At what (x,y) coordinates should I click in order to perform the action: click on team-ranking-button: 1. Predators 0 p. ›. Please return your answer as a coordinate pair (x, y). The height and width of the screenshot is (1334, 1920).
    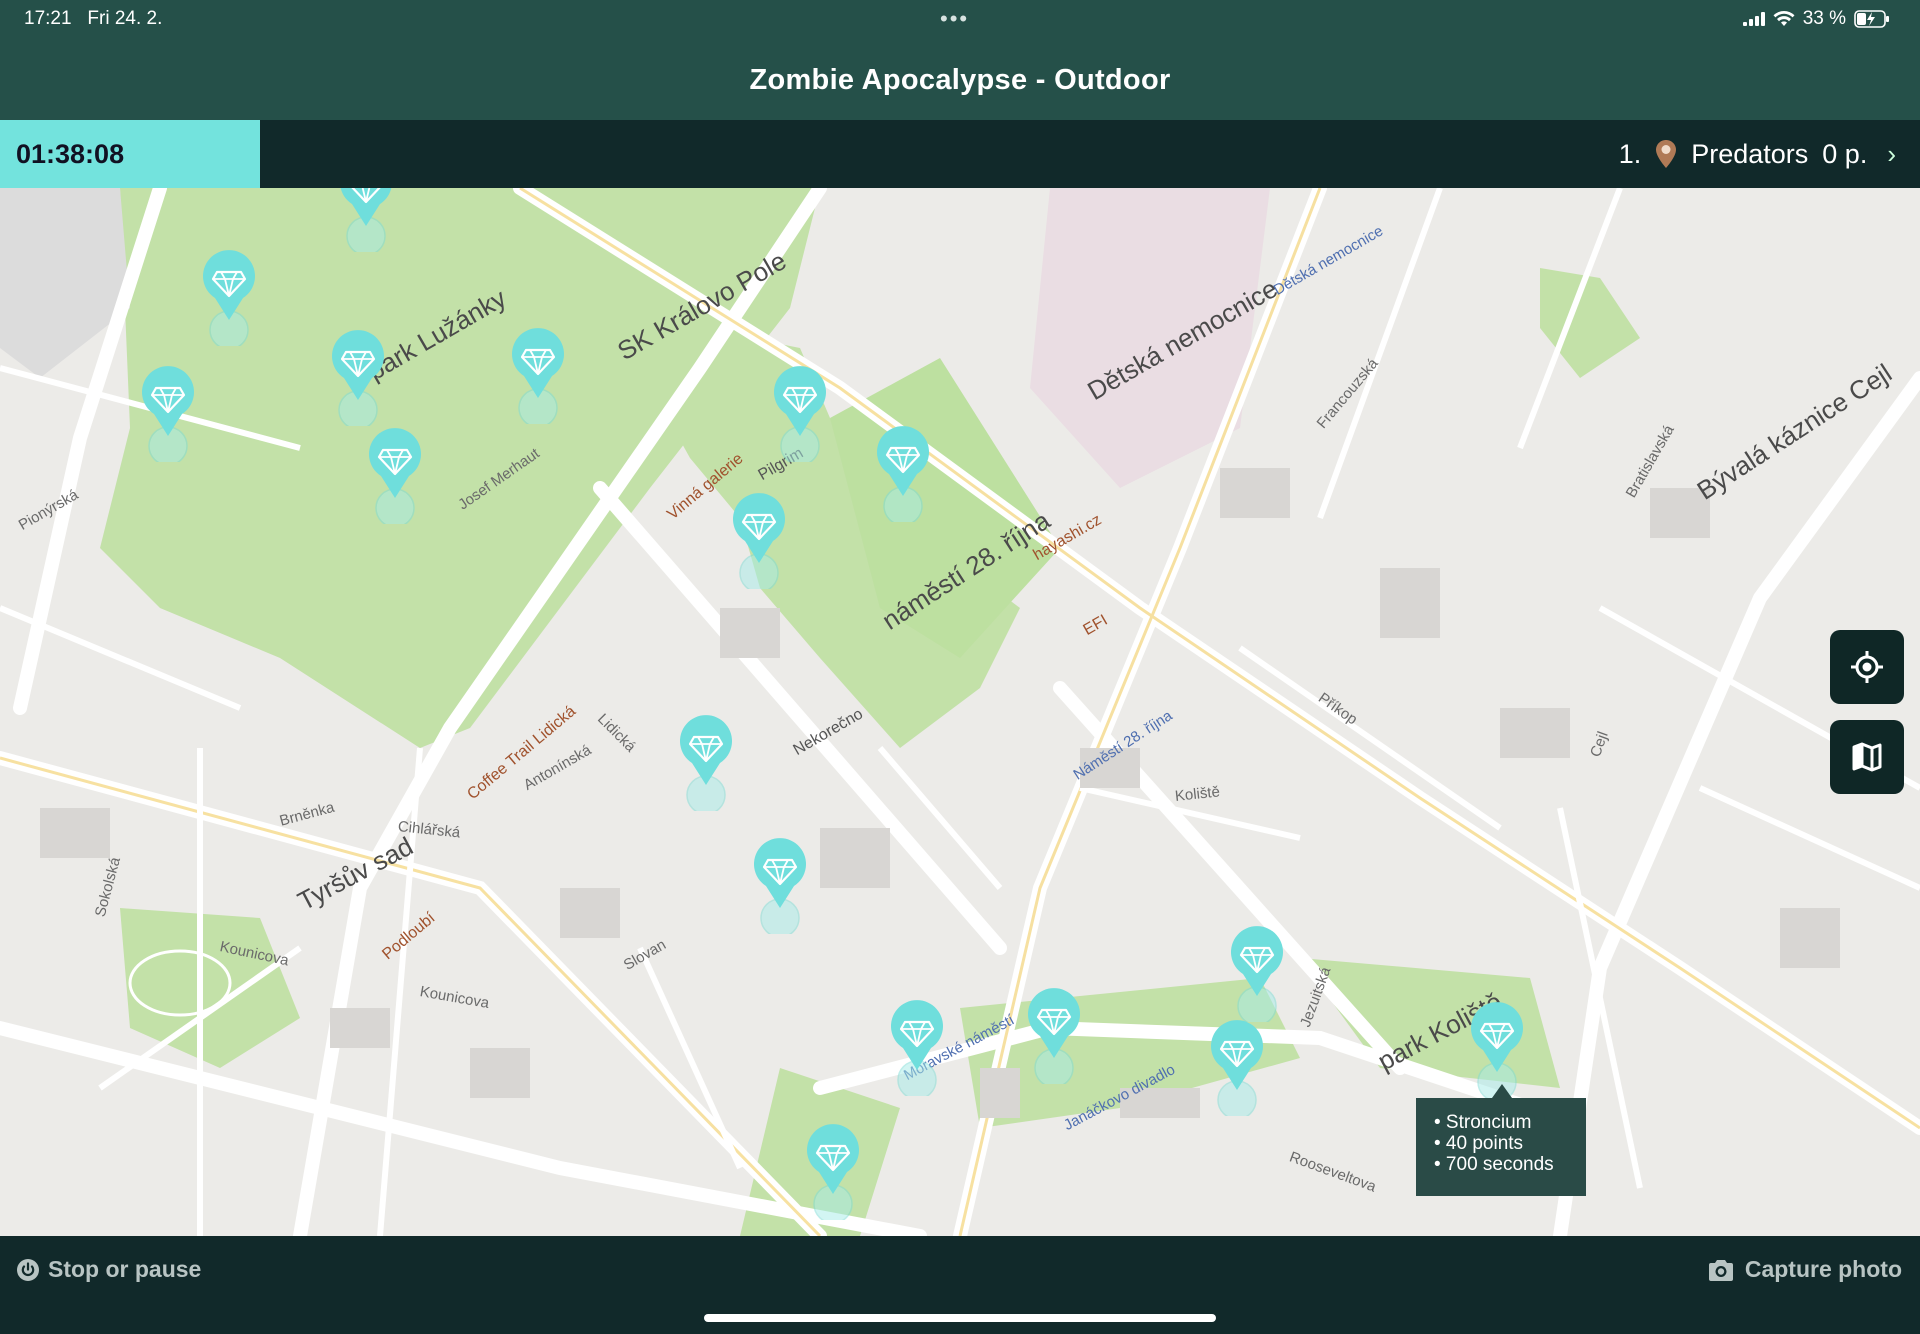
    Looking at the image, I should click on (1757, 154).